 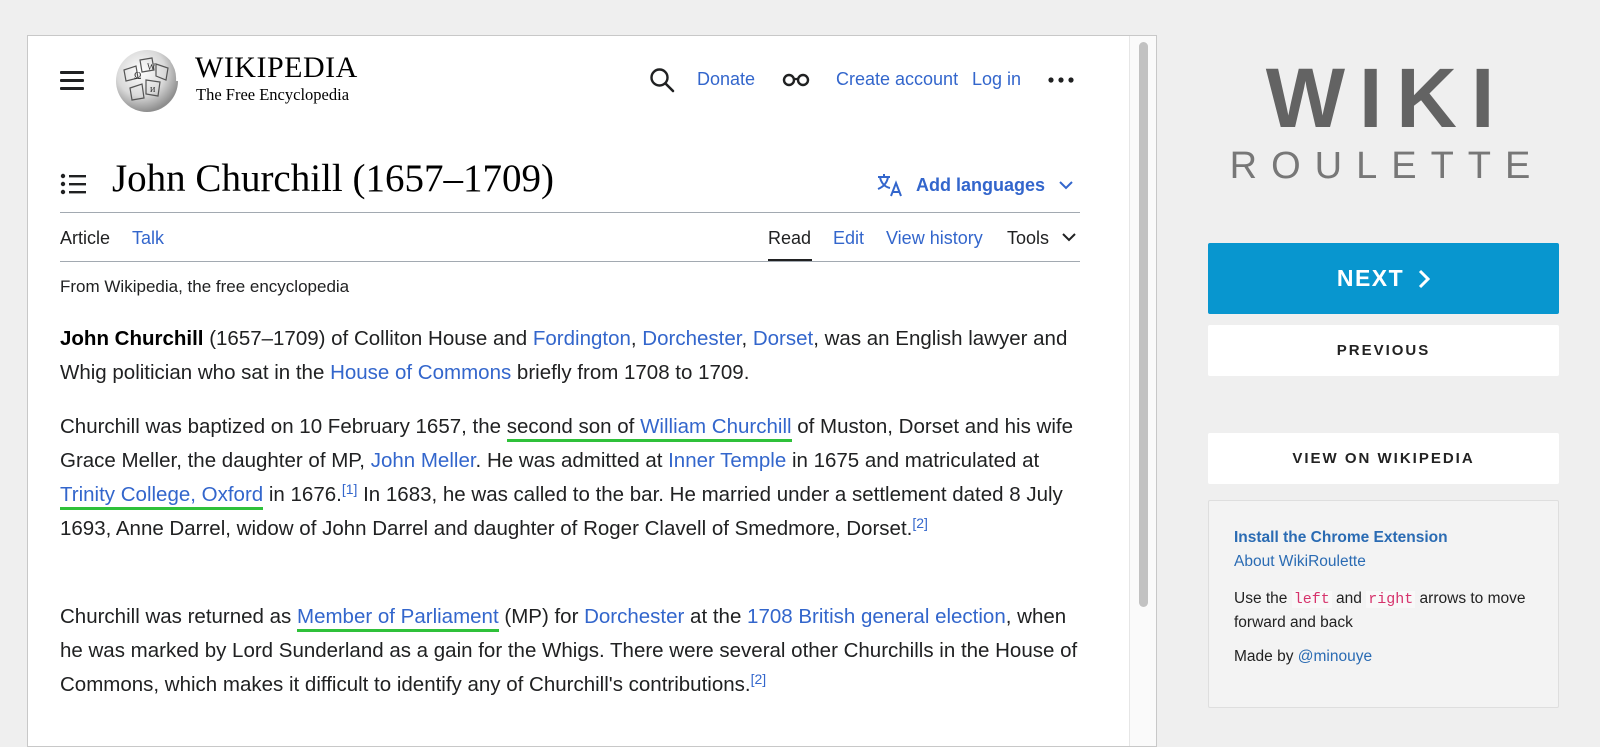 I want to click on tab-view-history: View history, so click(x=934, y=238).